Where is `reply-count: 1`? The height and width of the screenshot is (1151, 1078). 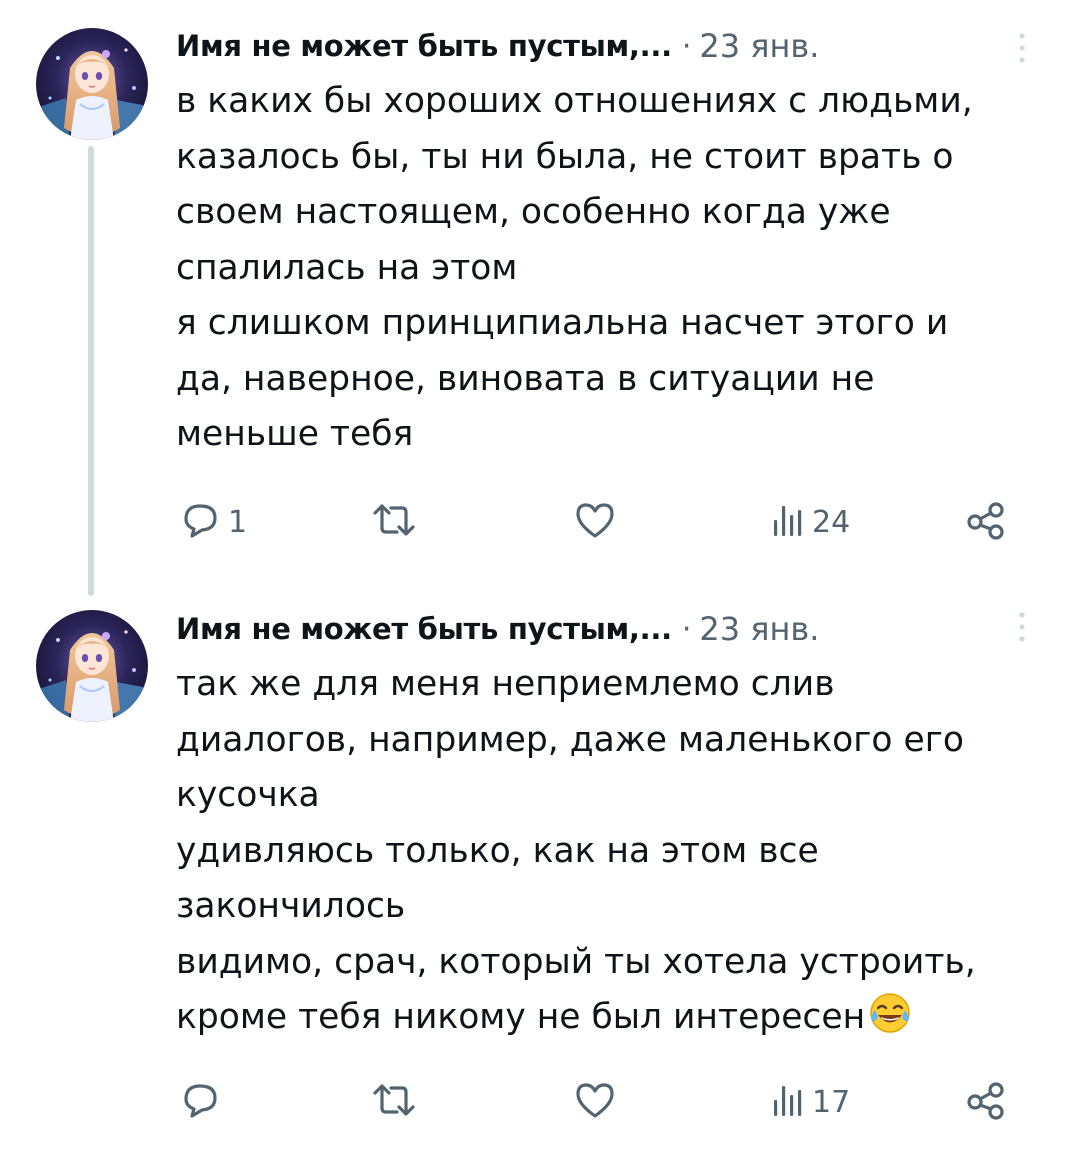 reply-count: 1 is located at coordinates (238, 522).